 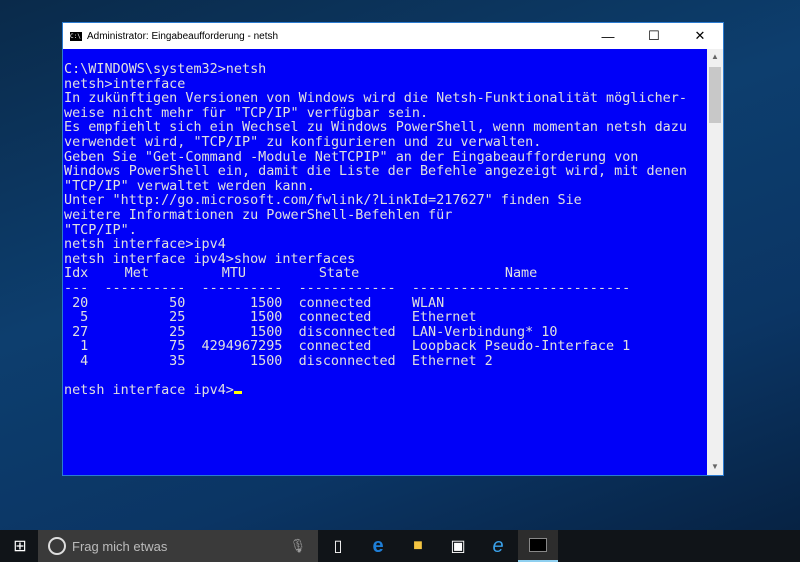 What do you see at coordinates (189, 186) in the screenshot?
I see `console-line: "TCP/IP" verwaltet werden kann.` at bounding box center [189, 186].